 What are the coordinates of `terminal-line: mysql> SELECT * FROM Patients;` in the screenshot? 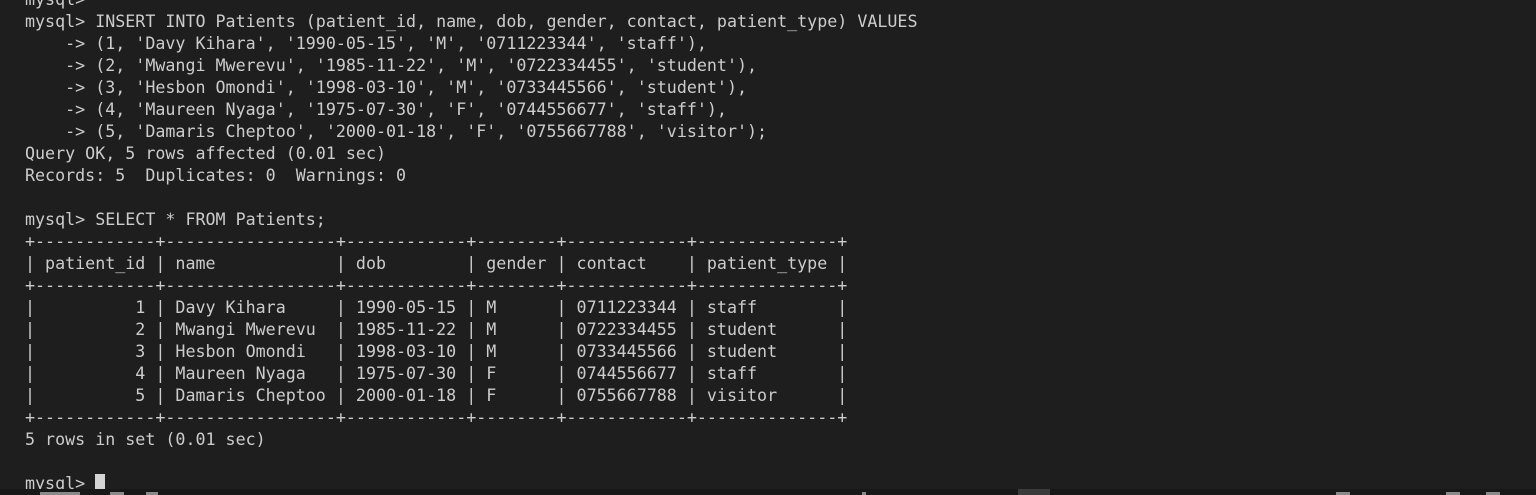 It's located at (175, 219).